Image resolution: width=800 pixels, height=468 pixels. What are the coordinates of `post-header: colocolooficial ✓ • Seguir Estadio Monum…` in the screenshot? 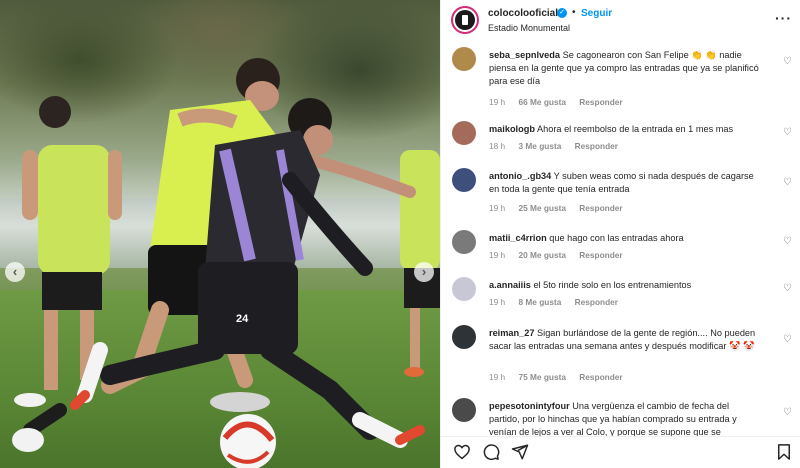 It's located at (620, 22).